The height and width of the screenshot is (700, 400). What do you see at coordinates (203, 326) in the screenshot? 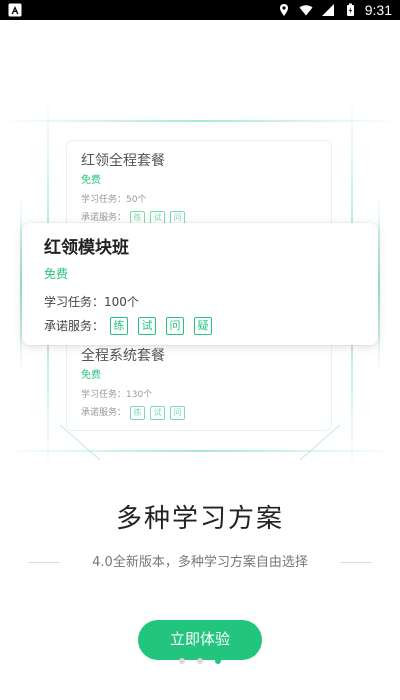
I see `service-tag: 疑` at bounding box center [203, 326].